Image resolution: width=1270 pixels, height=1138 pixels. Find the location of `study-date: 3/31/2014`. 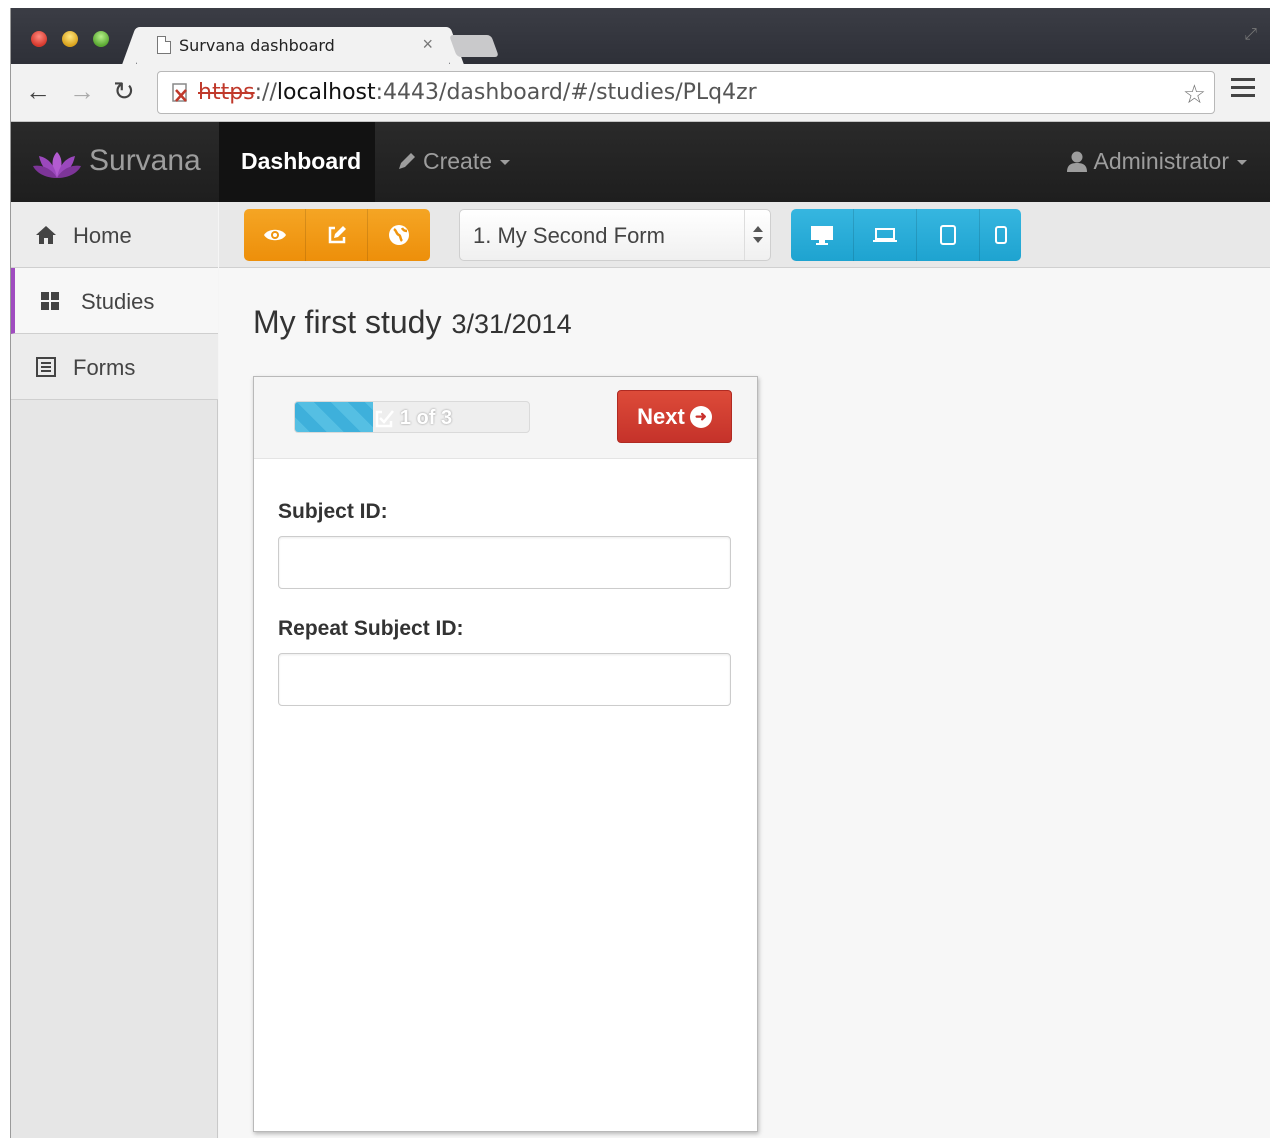

study-date: 3/31/2014 is located at coordinates (511, 324).